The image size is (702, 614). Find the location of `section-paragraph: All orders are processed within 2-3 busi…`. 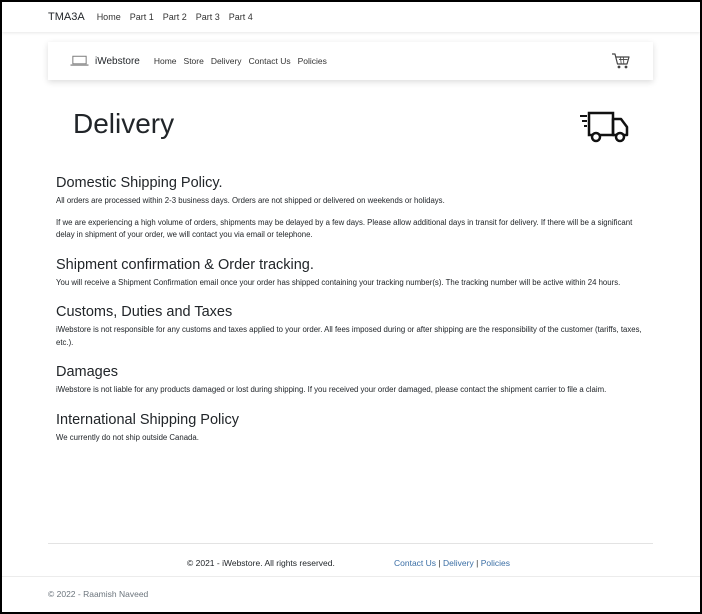

section-paragraph: All orders are processed within 2-3 busi… is located at coordinates (250, 200).